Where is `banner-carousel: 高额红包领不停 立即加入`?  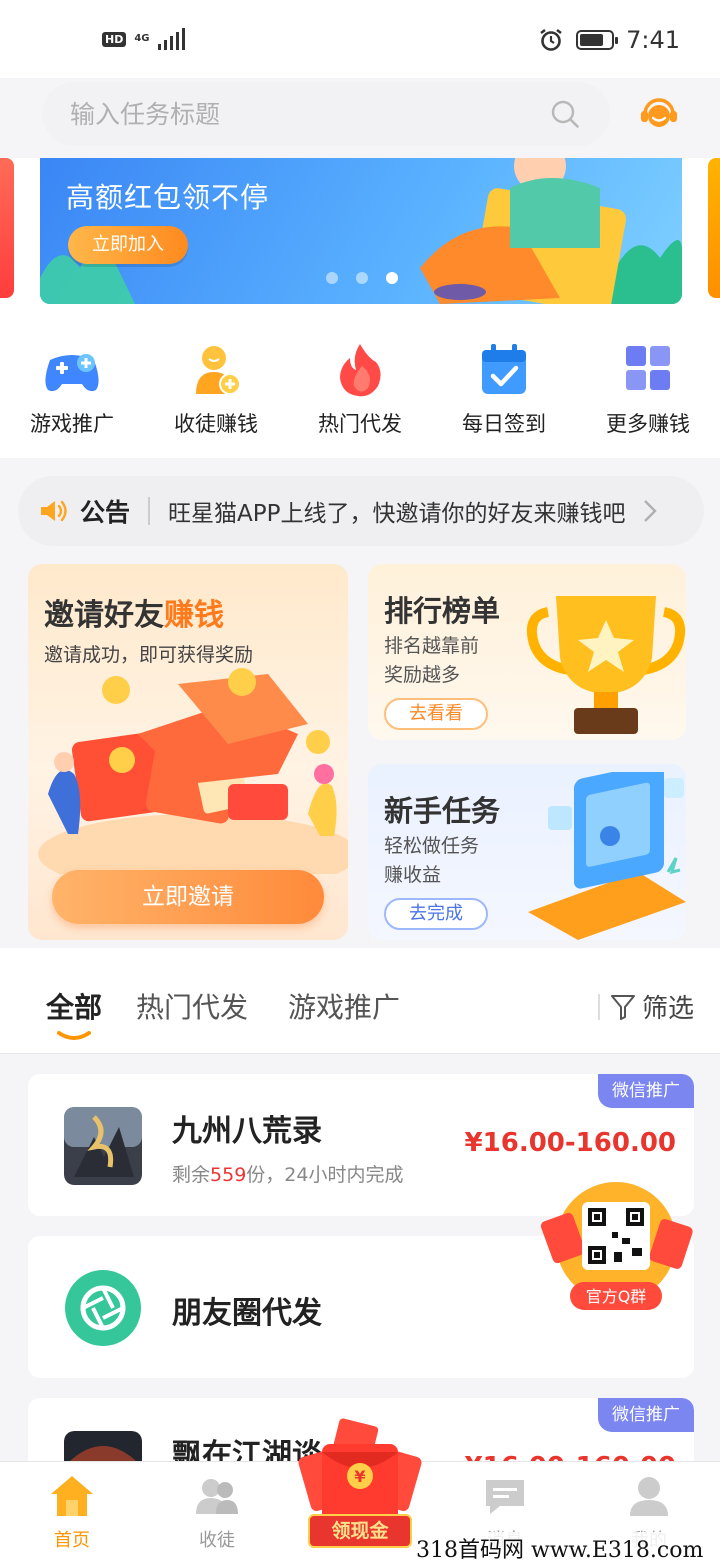
banner-carousel: 高额红包领不停 立即加入 is located at coordinates (360, 232).